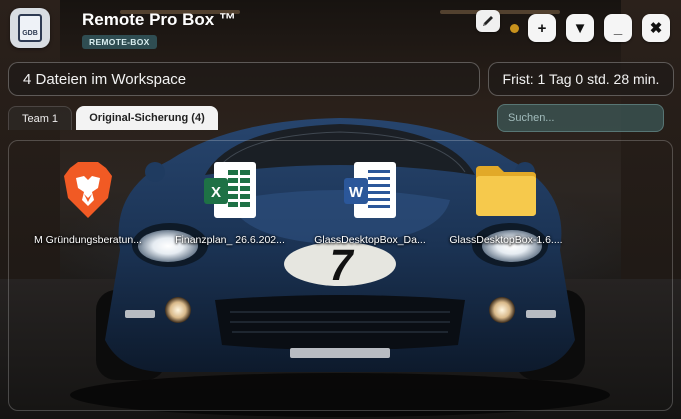  What do you see at coordinates (580, 28) in the screenshot?
I see `dropdown-button: ▼` at bounding box center [580, 28].